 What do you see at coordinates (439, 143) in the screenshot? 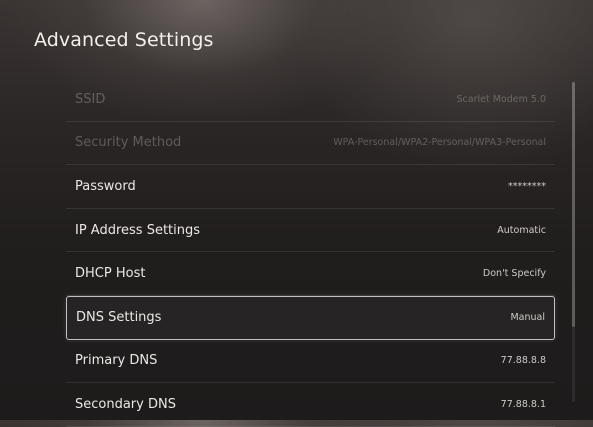
I see `security-method-value: WPA-Personal/WPA2-Personal/WPA3-Personal` at bounding box center [439, 143].